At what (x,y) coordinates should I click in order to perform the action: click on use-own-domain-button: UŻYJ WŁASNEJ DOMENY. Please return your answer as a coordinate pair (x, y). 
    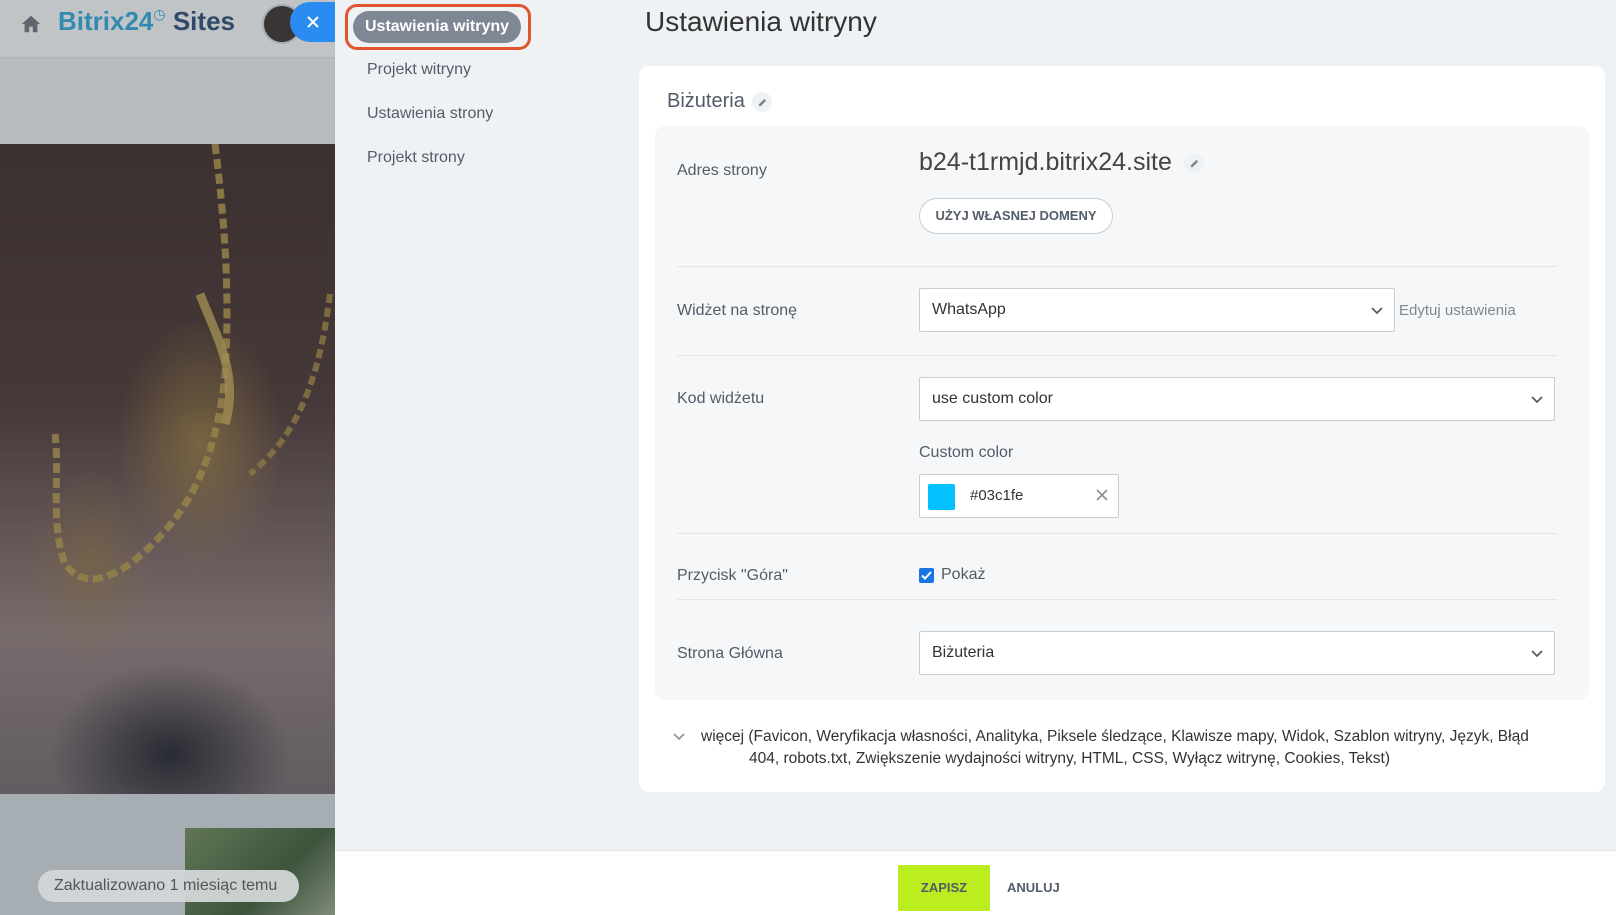
    Looking at the image, I should click on (1016, 216).